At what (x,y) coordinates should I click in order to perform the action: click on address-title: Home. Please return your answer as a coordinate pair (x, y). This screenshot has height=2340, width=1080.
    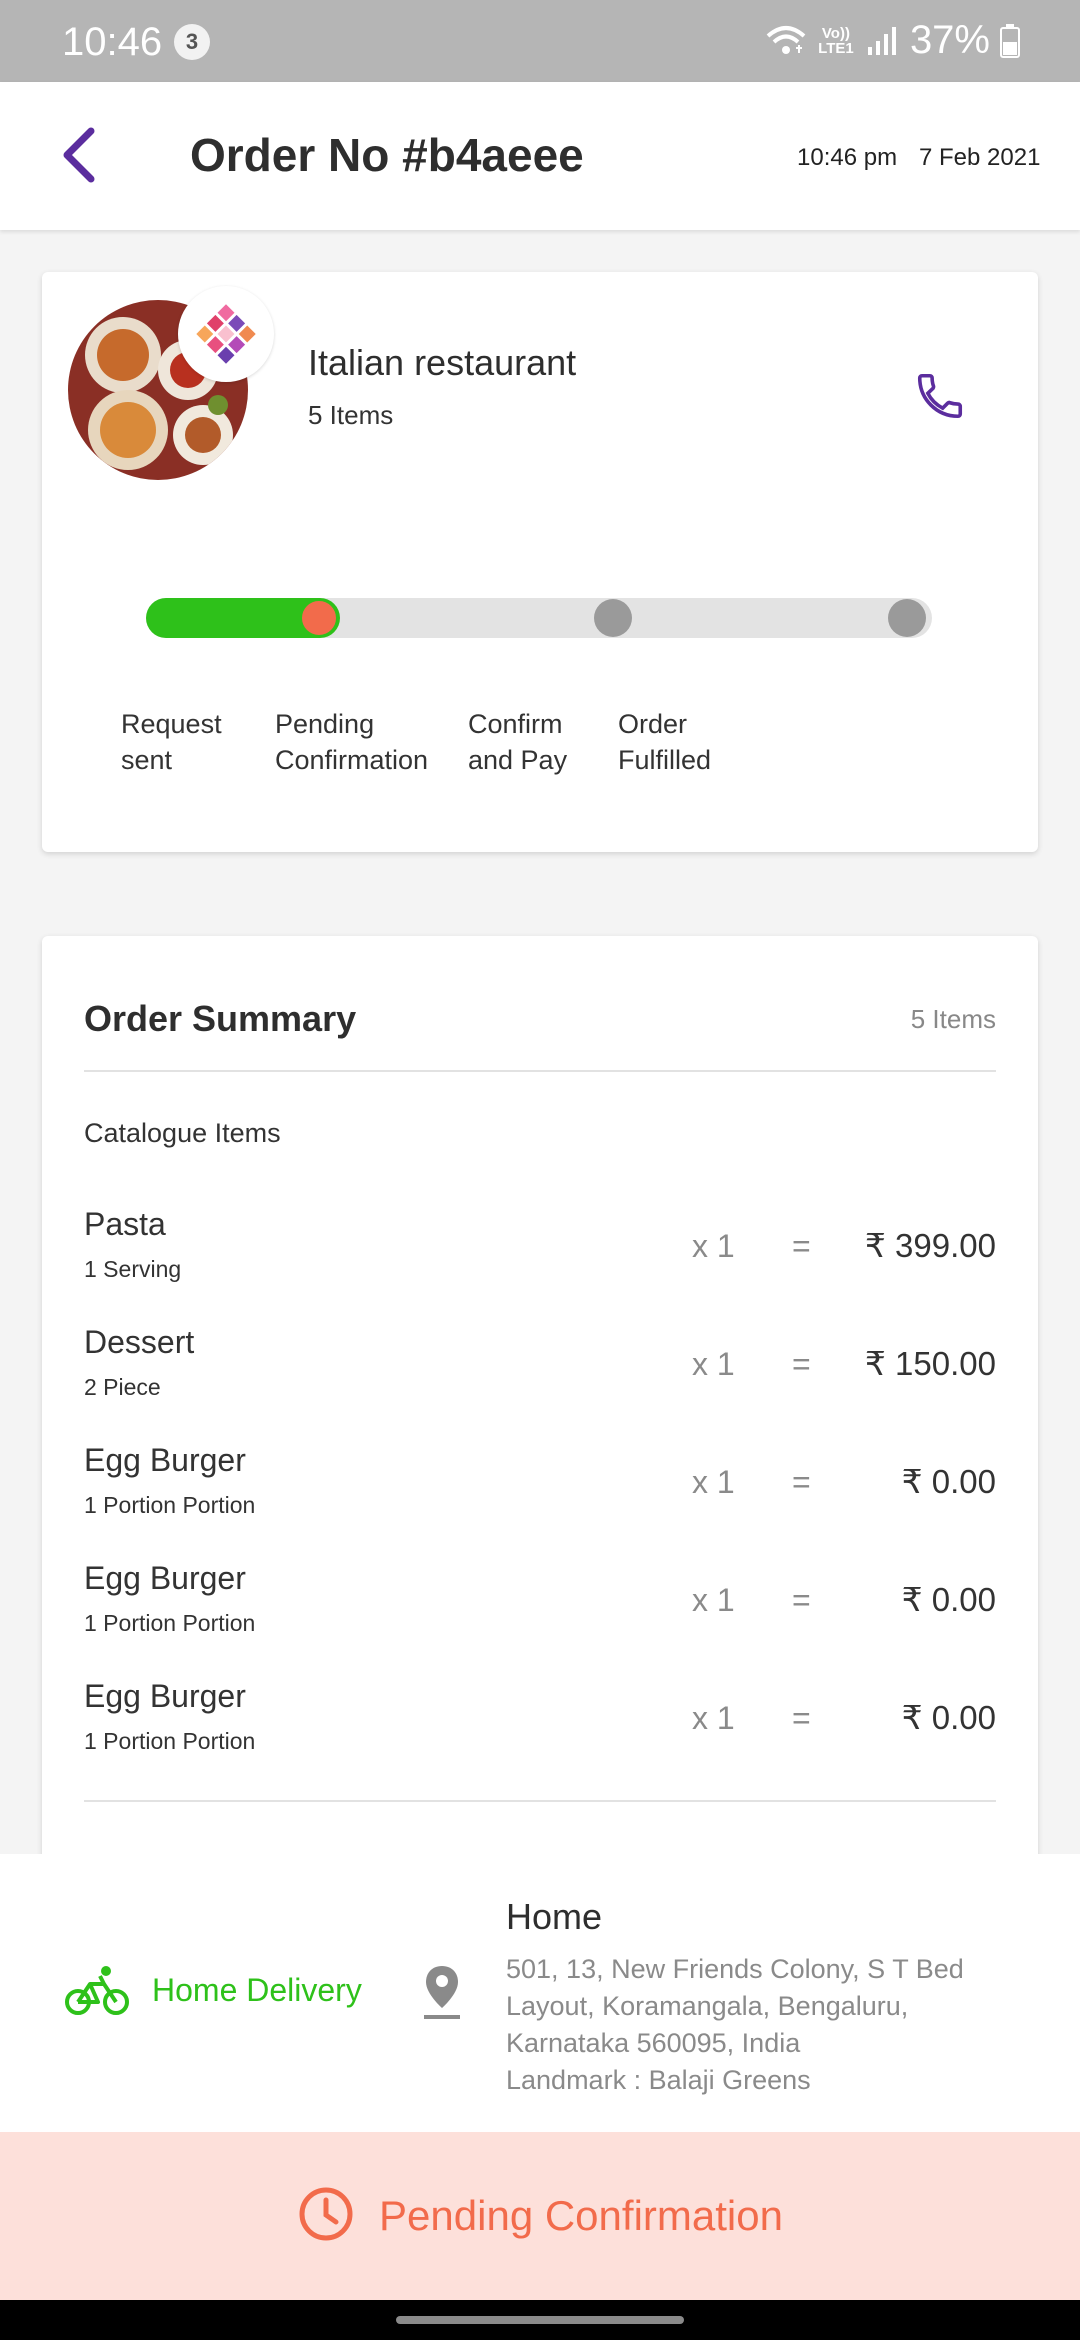
    Looking at the image, I should click on (554, 1916).